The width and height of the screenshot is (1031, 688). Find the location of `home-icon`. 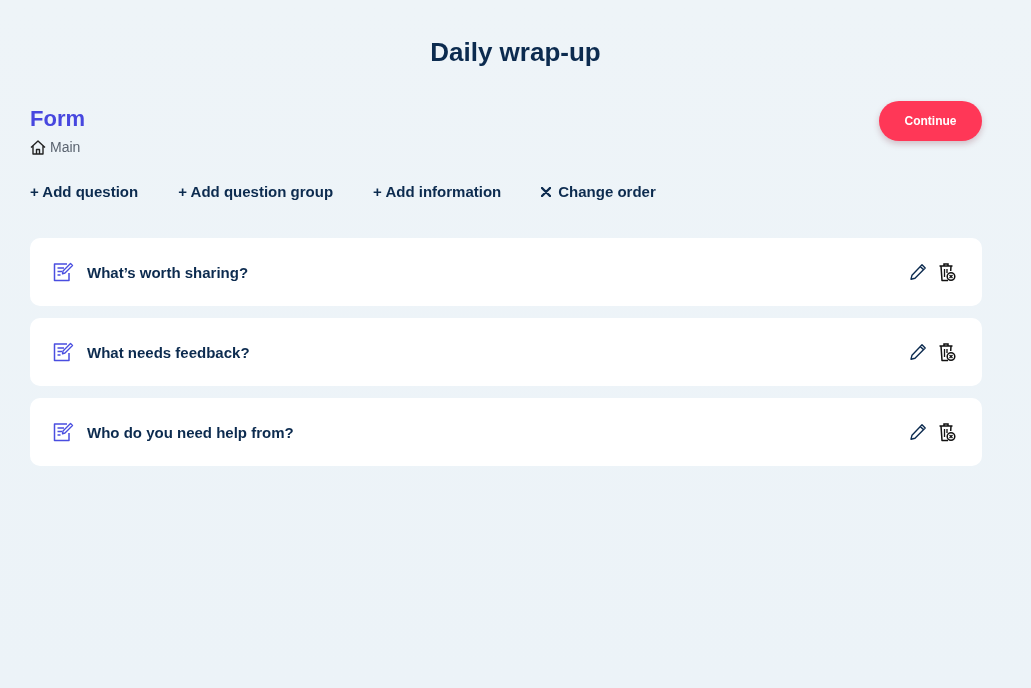

home-icon is located at coordinates (38, 147).